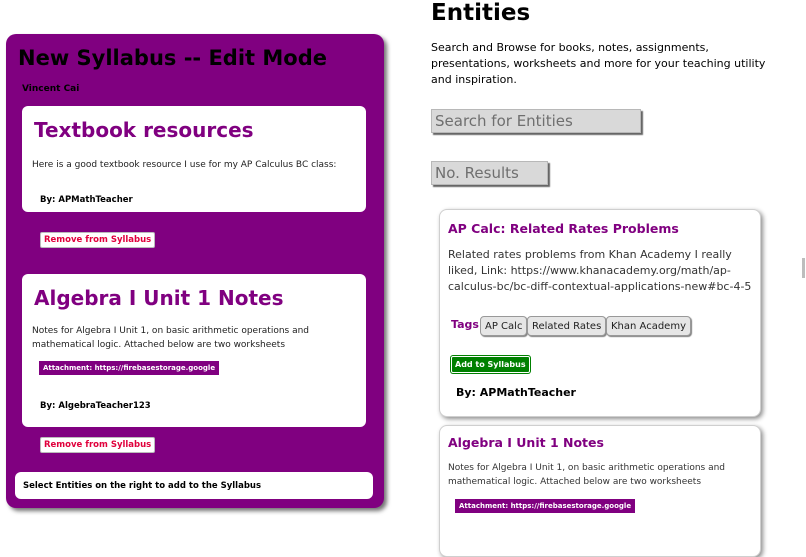 The image size is (806, 557). I want to click on add-to-syllabus-button: Add to Syllabus, so click(490, 364).